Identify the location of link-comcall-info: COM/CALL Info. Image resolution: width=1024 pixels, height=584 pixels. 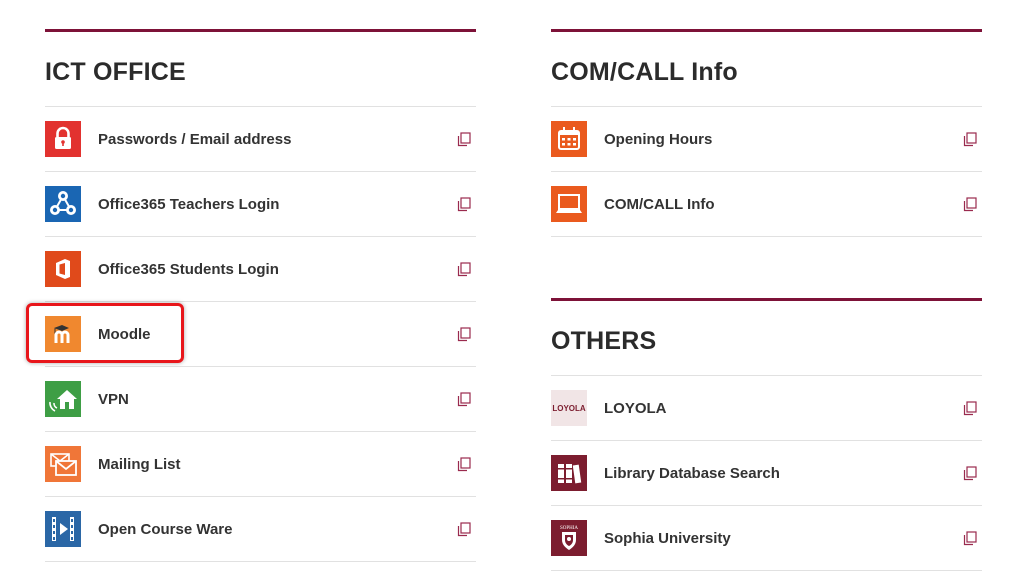
(766, 204).